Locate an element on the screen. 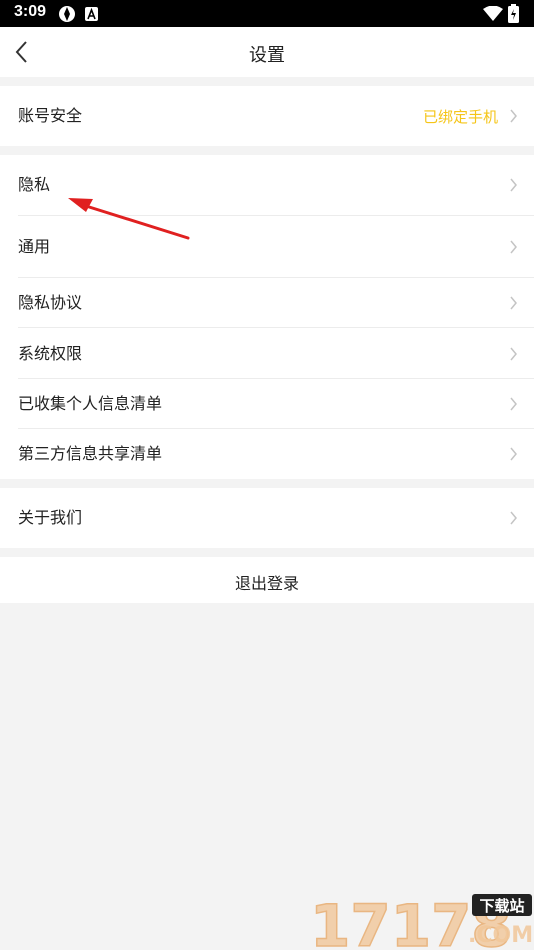 Image resolution: width=534 pixels, height=950 pixels. logout-button: 退出登录 is located at coordinates (267, 580).